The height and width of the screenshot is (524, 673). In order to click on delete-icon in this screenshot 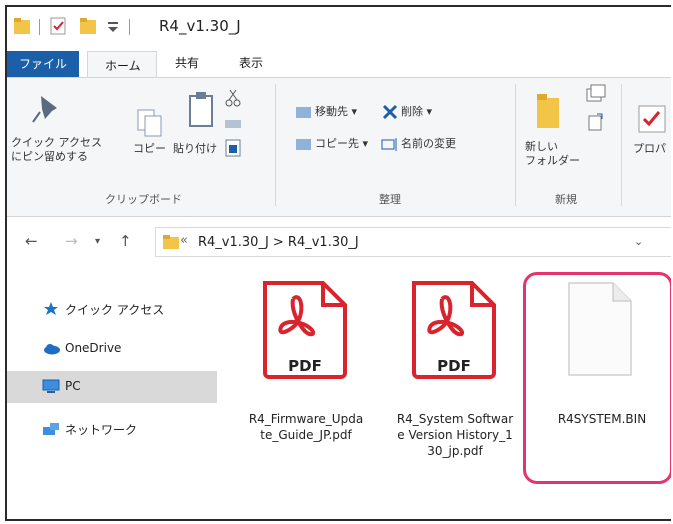, I will do `click(390, 112)`.